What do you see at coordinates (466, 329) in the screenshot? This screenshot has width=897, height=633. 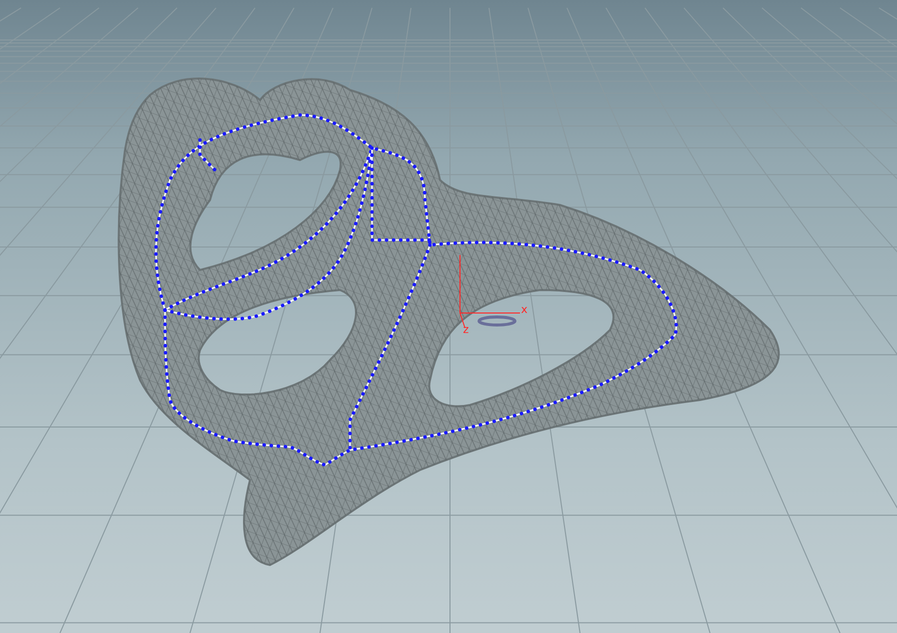 I see `axis-label: z` at bounding box center [466, 329].